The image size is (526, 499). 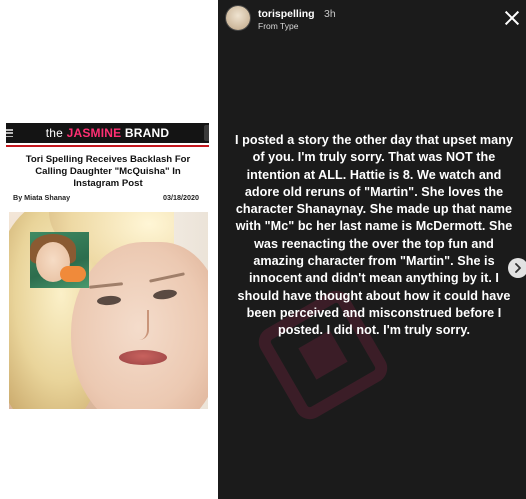 What do you see at coordinates (181, 197) in the screenshot?
I see `article-date: 03/18/2020` at bounding box center [181, 197].